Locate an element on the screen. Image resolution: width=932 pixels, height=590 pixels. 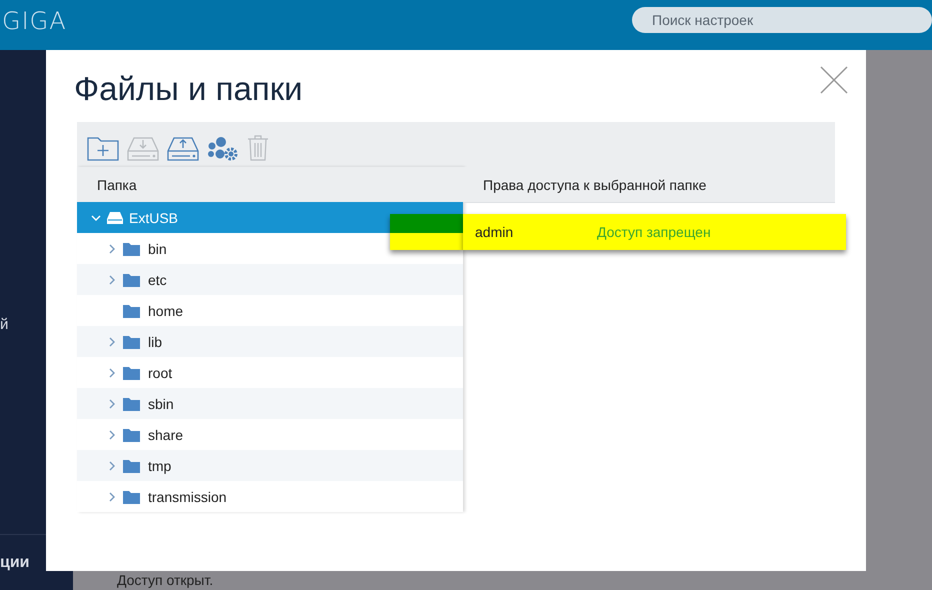
column-header: Права доступа к выбранной папке is located at coordinates (649, 185).